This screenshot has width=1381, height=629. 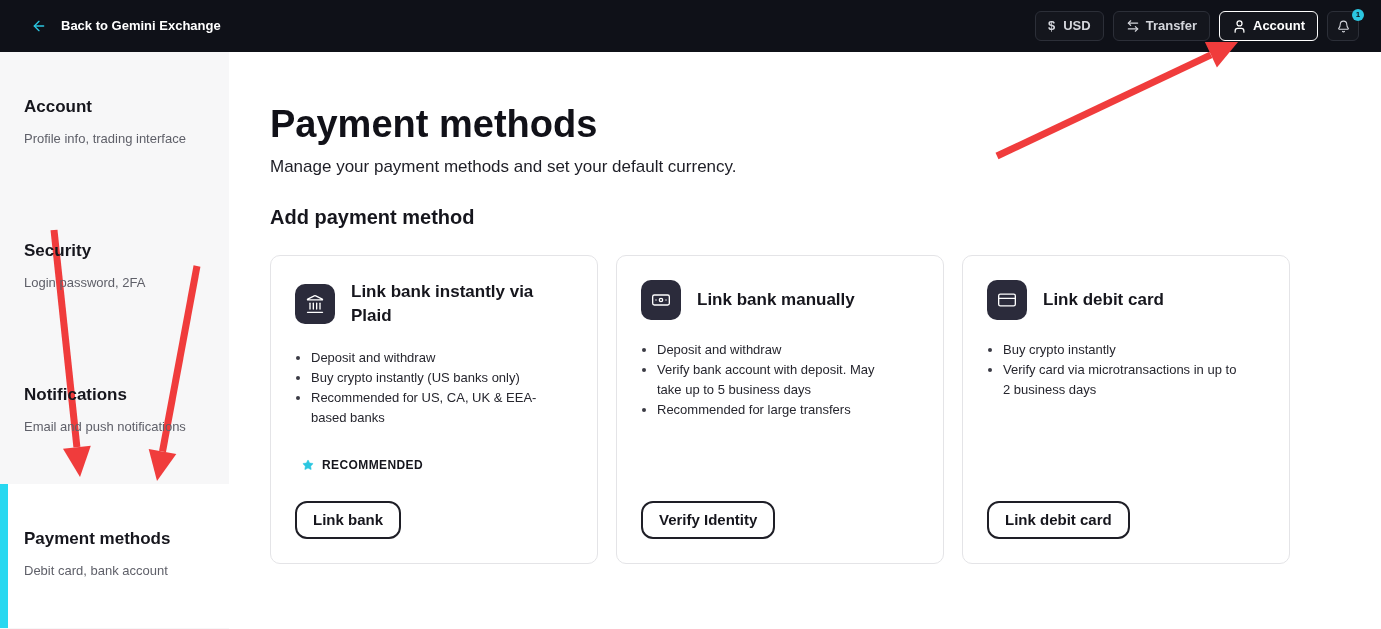 What do you see at coordinates (1239, 26) in the screenshot?
I see `user-icon` at bounding box center [1239, 26].